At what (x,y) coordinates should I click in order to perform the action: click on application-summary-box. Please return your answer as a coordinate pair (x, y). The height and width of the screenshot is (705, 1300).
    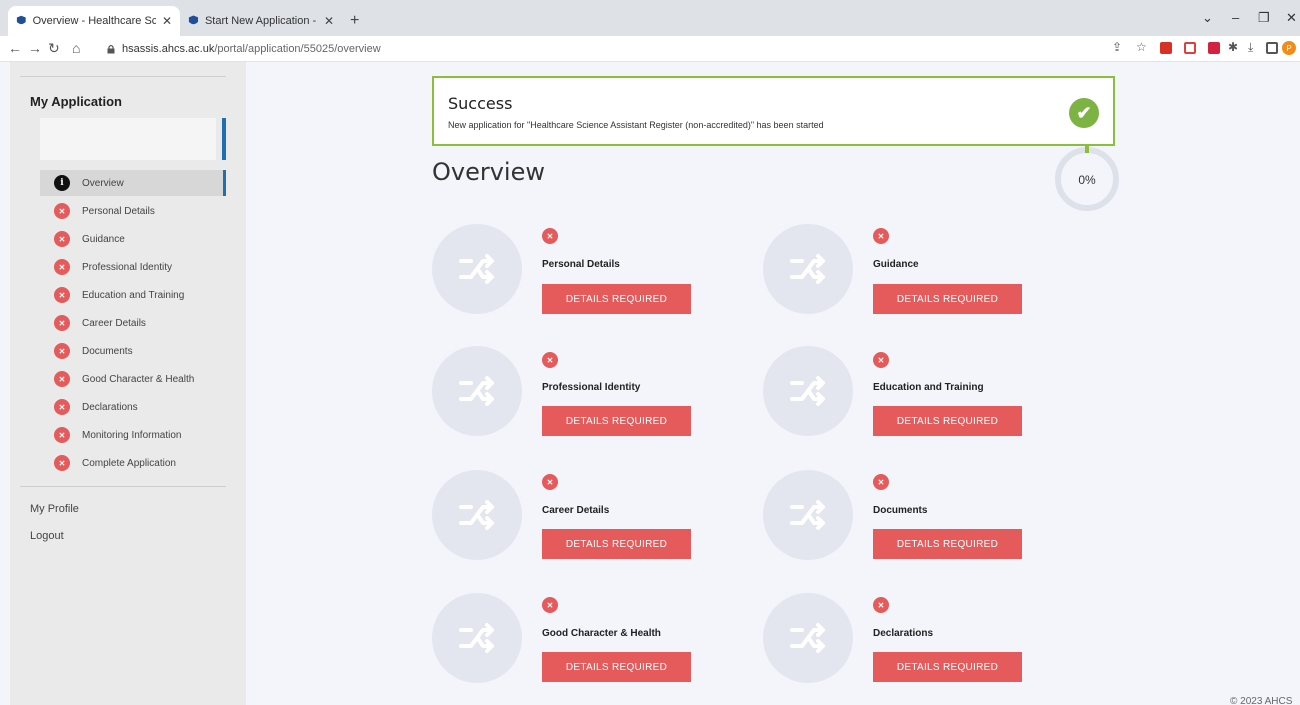
    Looking at the image, I should click on (128, 139).